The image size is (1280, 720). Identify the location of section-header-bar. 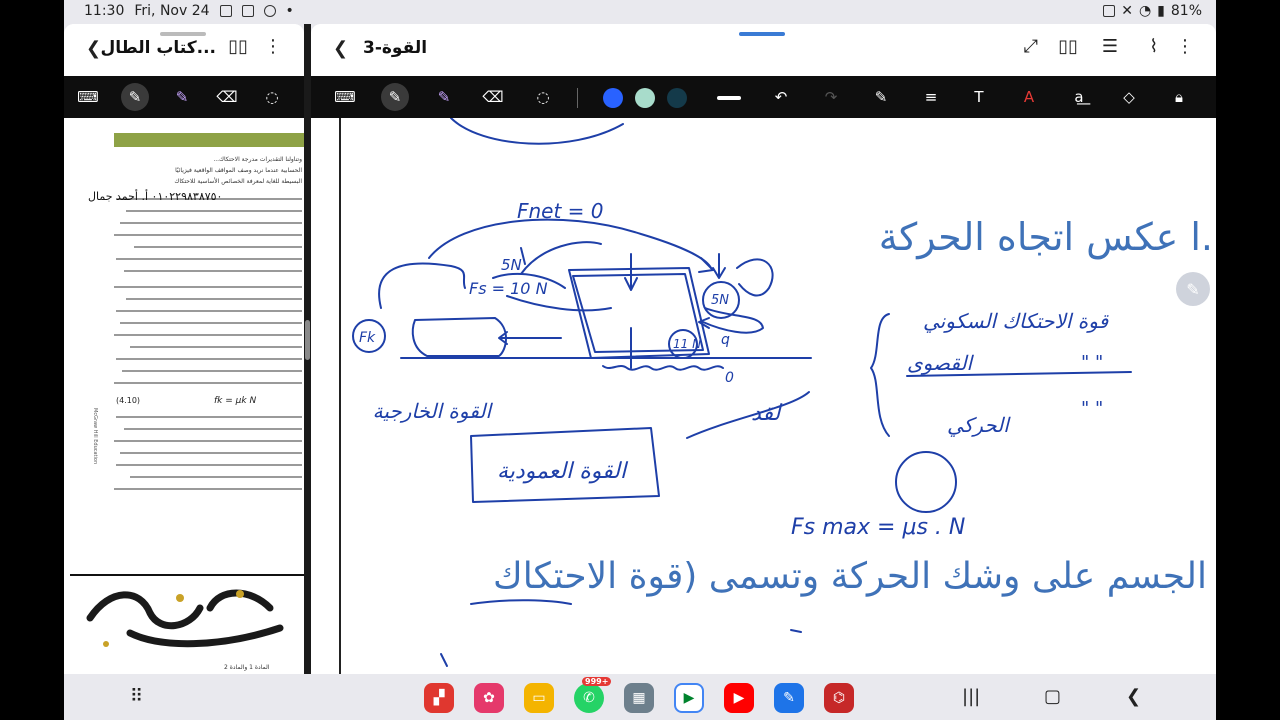
(209, 140).